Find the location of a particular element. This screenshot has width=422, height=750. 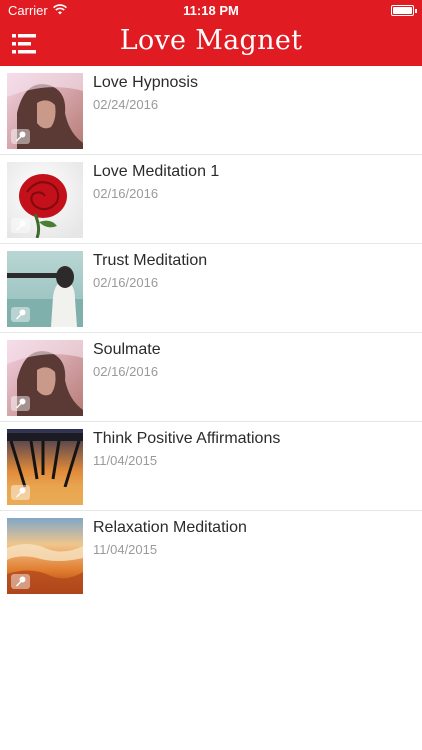

status-bar: Carrier 11:18 PM is located at coordinates (211, 11).